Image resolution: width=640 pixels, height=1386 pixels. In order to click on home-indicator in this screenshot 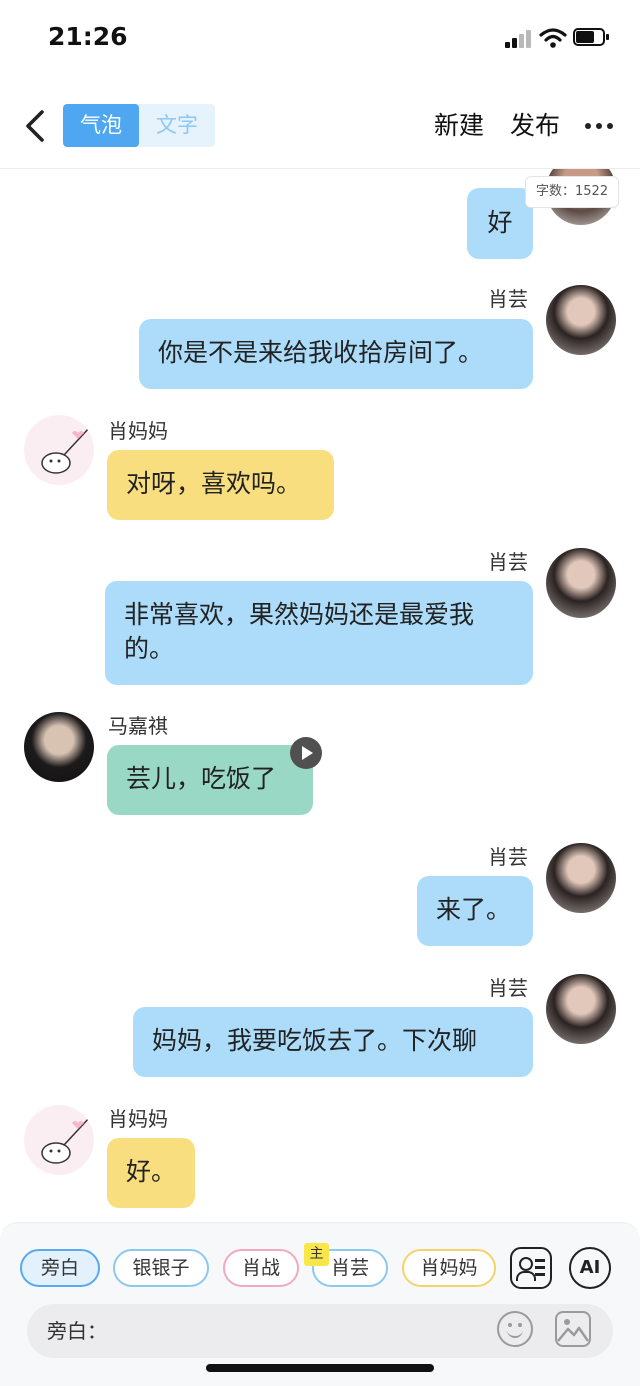, I will do `click(320, 1368)`.